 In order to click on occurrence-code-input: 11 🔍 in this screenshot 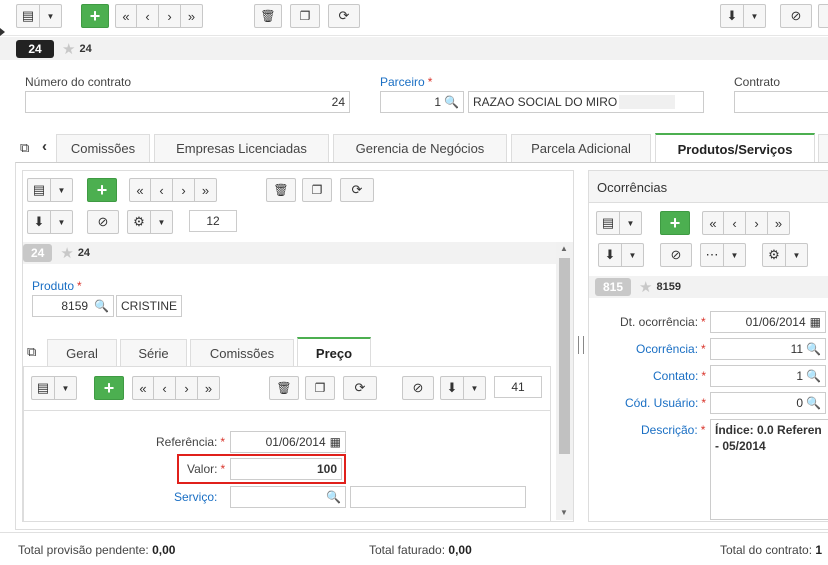, I will do `click(768, 349)`.